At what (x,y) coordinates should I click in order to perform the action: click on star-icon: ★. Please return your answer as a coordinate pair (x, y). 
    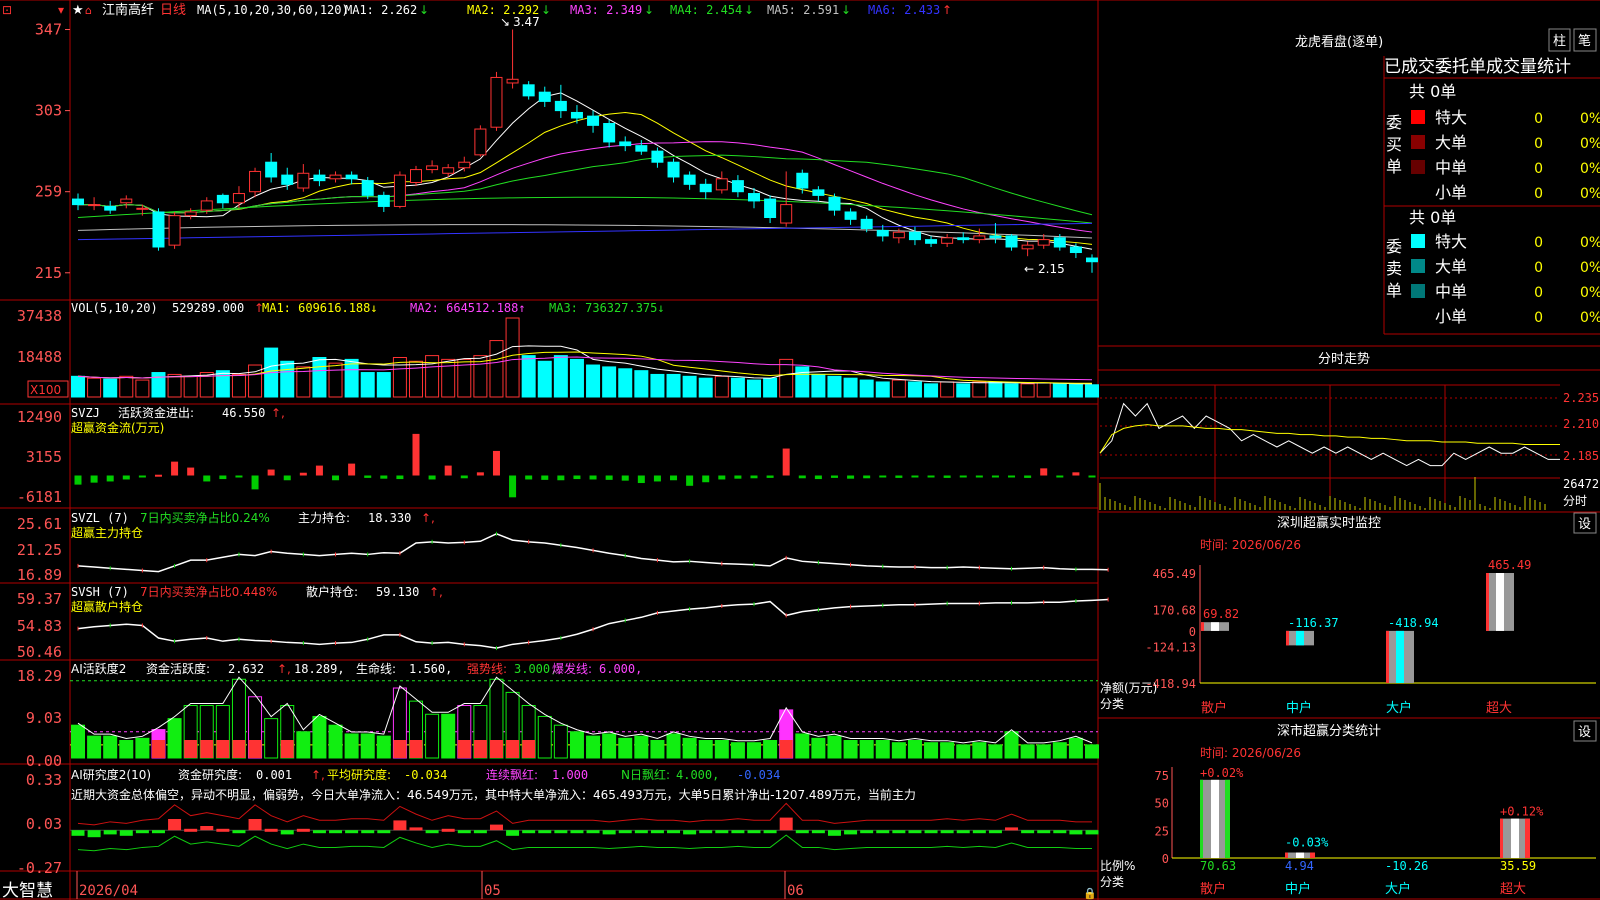
    Looking at the image, I should click on (78, 10).